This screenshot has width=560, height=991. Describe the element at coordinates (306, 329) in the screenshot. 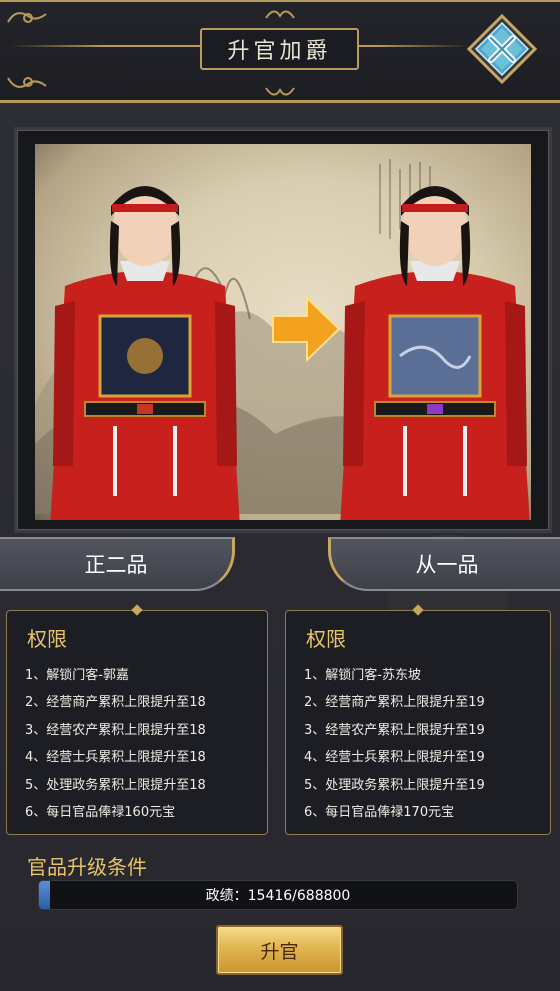

I see `upgrade-arrow-icon` at that location.